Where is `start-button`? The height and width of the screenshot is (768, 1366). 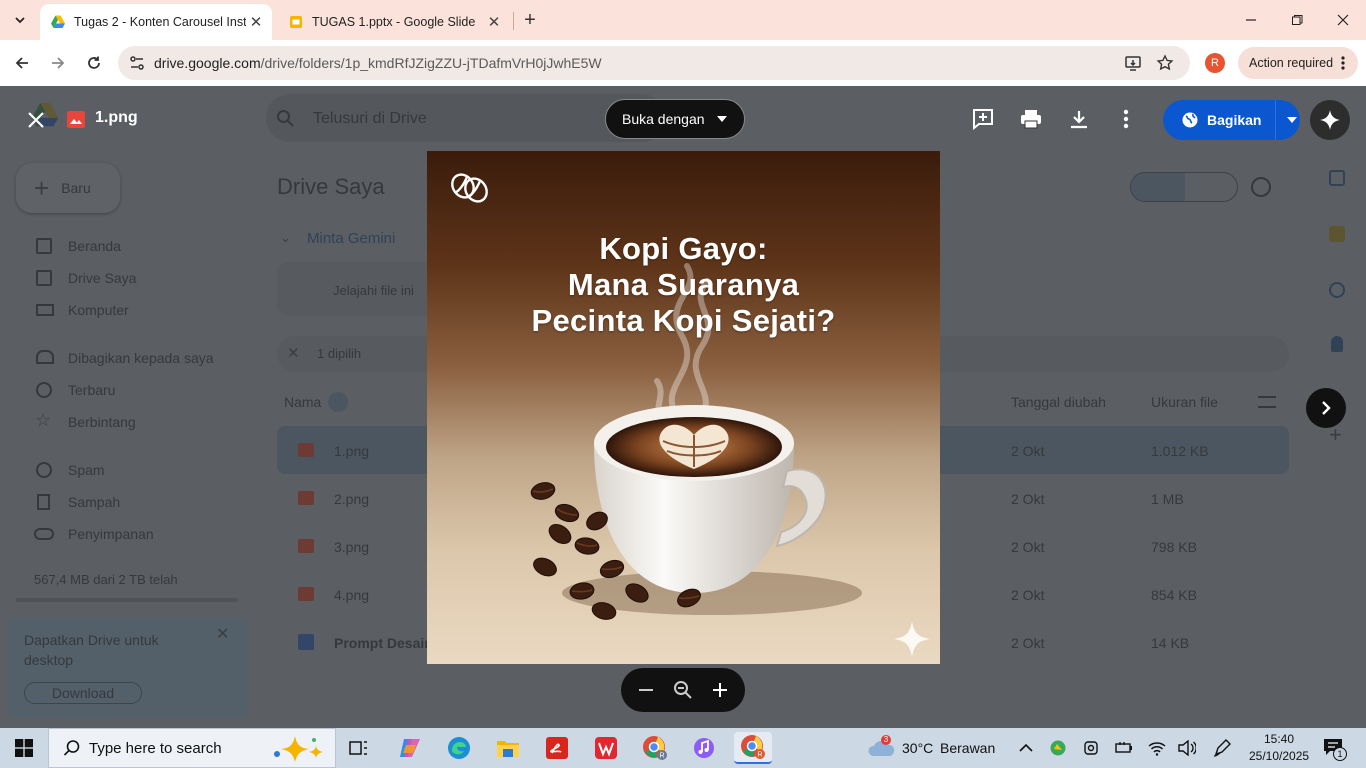
start-button is located at coordinates (24, 748).